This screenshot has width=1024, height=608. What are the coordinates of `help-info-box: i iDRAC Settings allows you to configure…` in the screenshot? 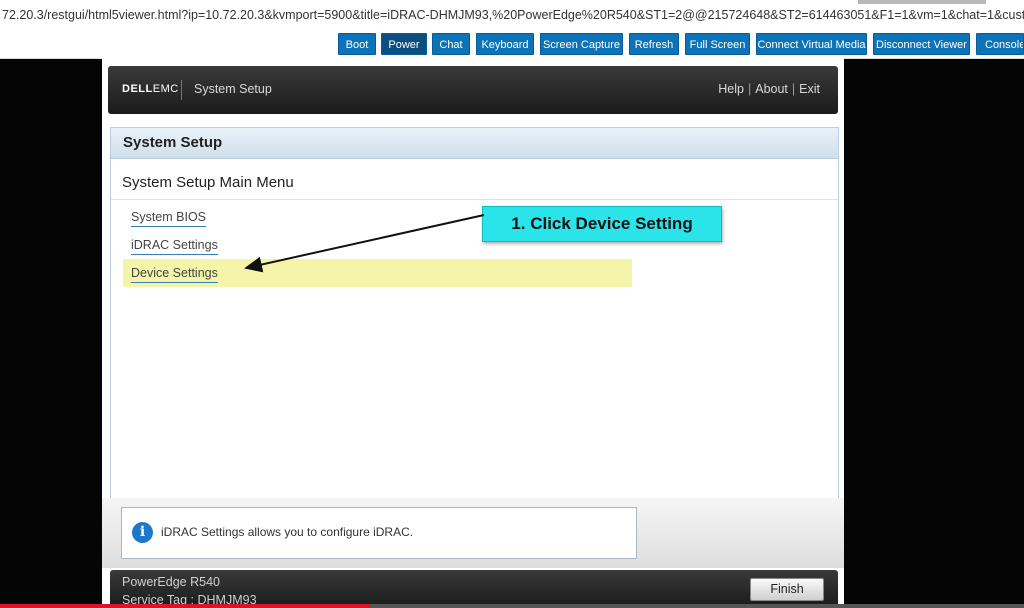 It's located at (379, 533).